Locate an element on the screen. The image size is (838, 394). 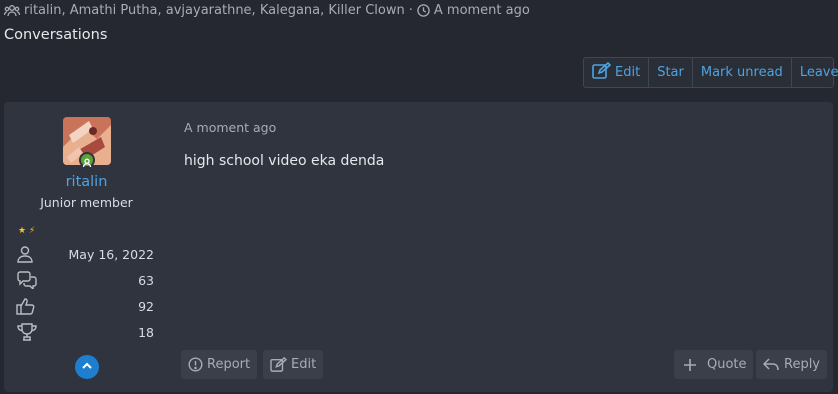
reply-icon is located at coordinates (771, 364).